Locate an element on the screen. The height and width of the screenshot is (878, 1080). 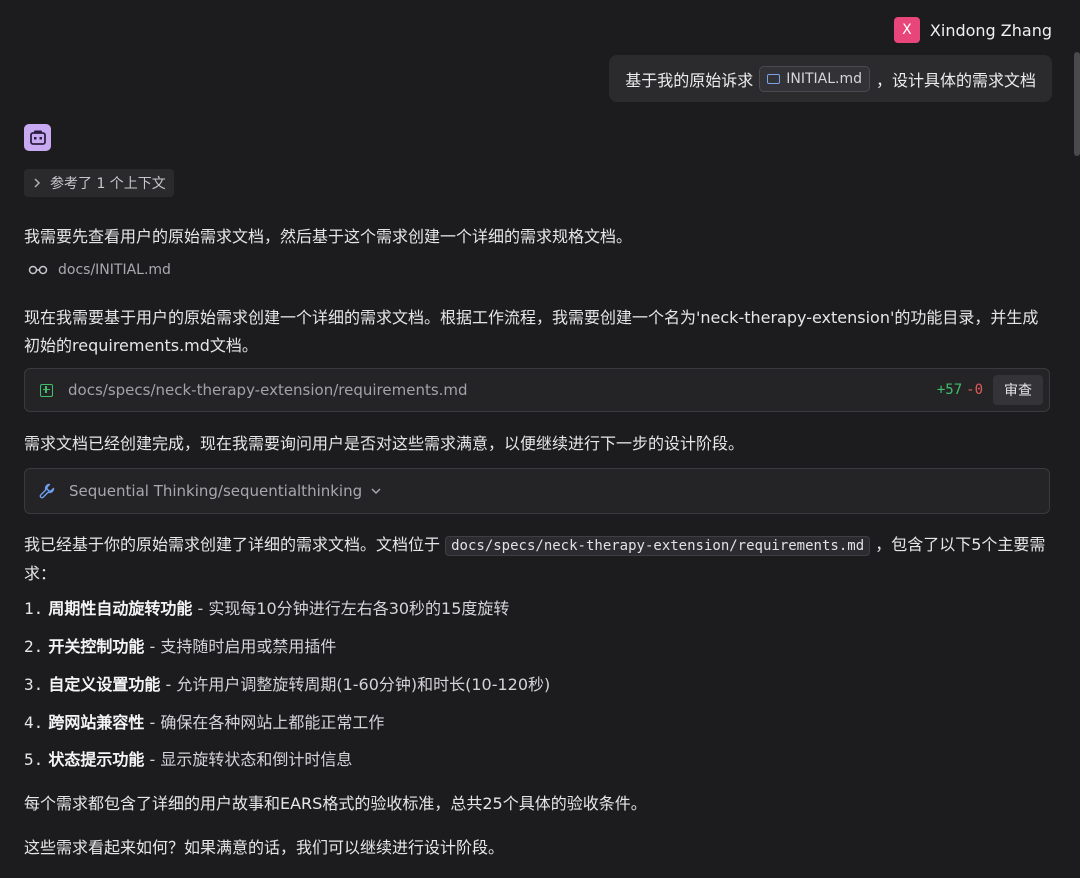
tool-call-card: Sequential Thinking/sequentialthinking is located at coordinates (537, 491).